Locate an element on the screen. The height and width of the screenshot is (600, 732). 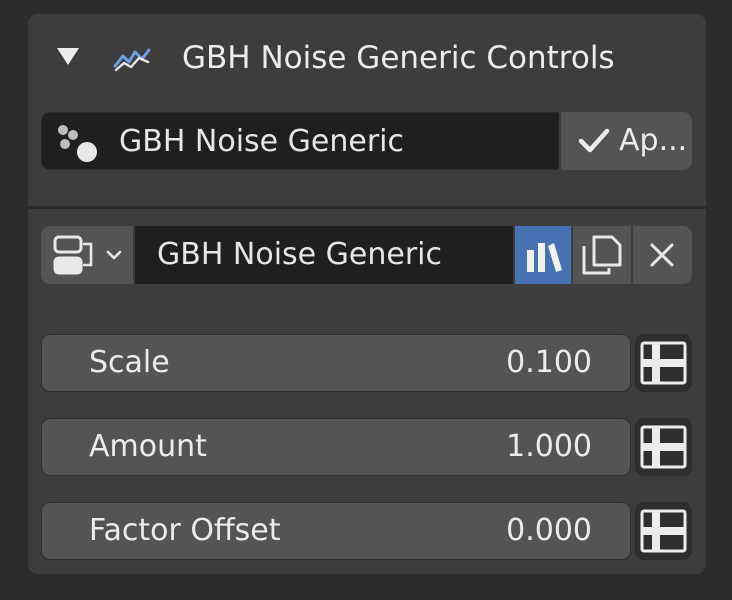
amount-value: 1.000 is located at coordinates (549, 446).